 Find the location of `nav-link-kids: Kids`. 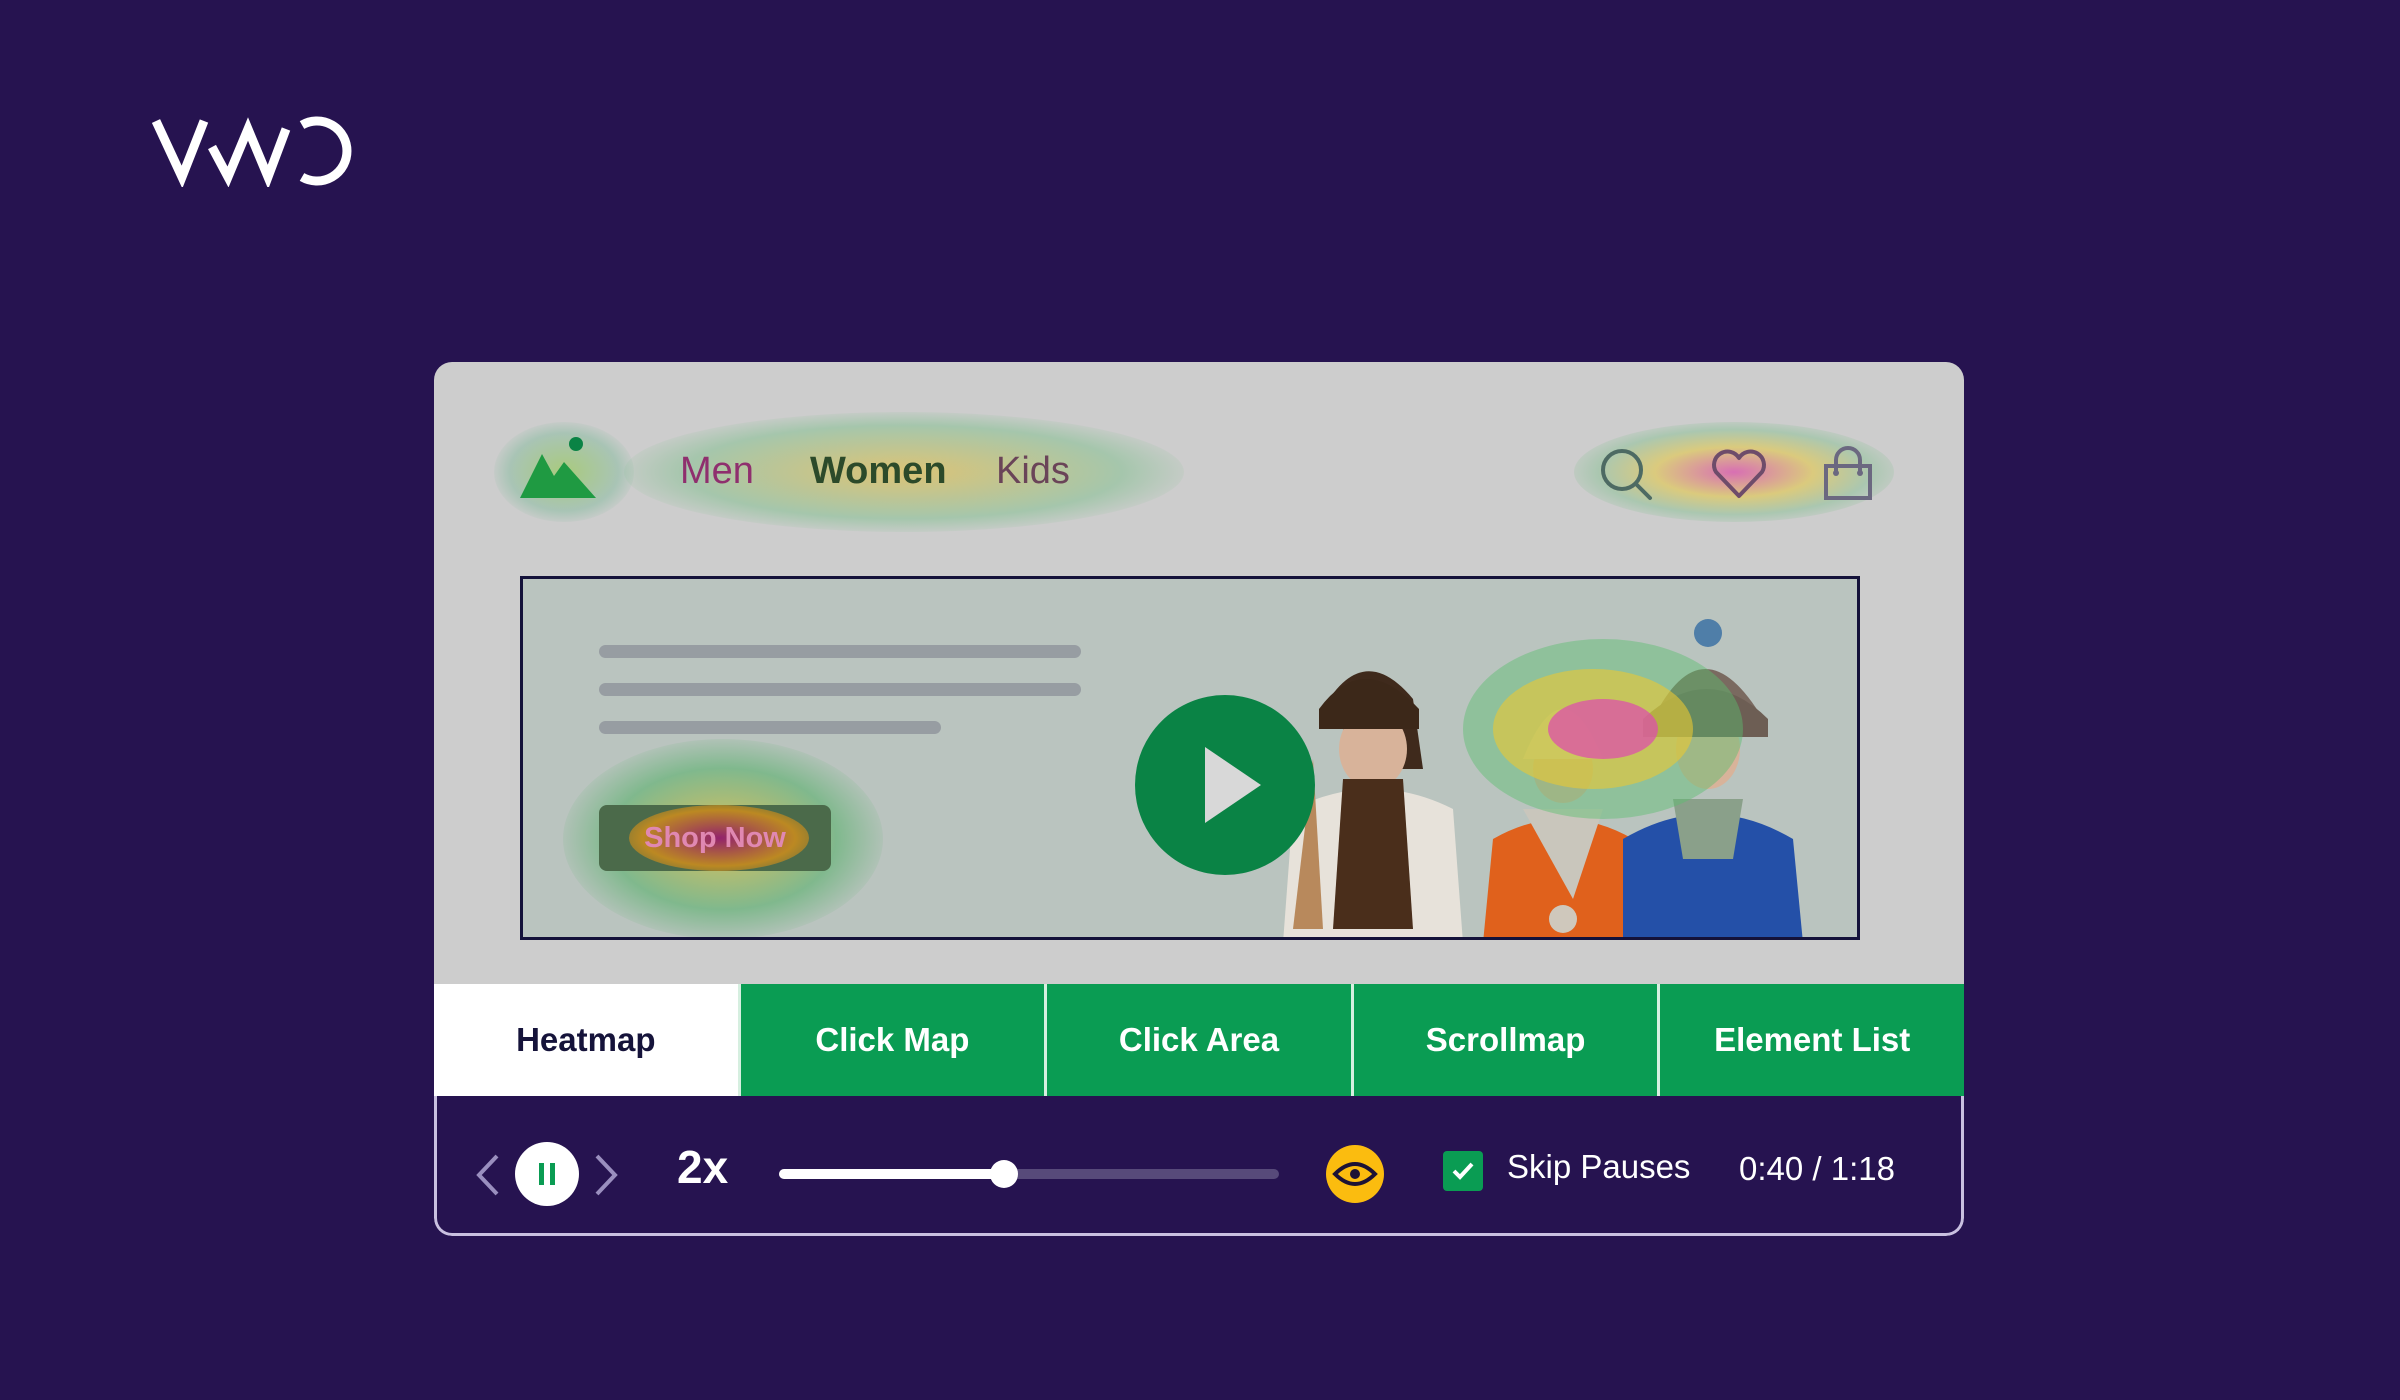

nav-link-kids: Kids is located at coordinates (1033, 471).